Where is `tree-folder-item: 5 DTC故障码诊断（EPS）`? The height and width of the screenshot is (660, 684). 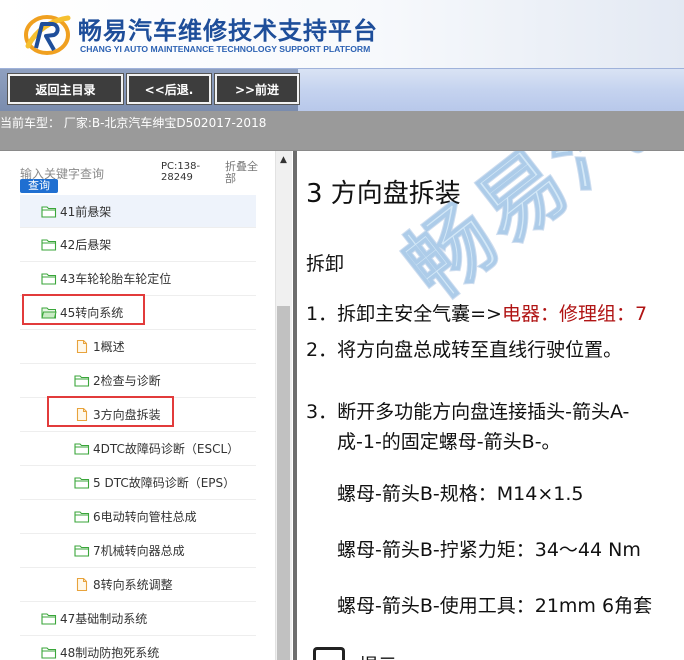
tree-folder-item: 5 DTC故障码诊断（EPS） is located at coordinates (138, 483).